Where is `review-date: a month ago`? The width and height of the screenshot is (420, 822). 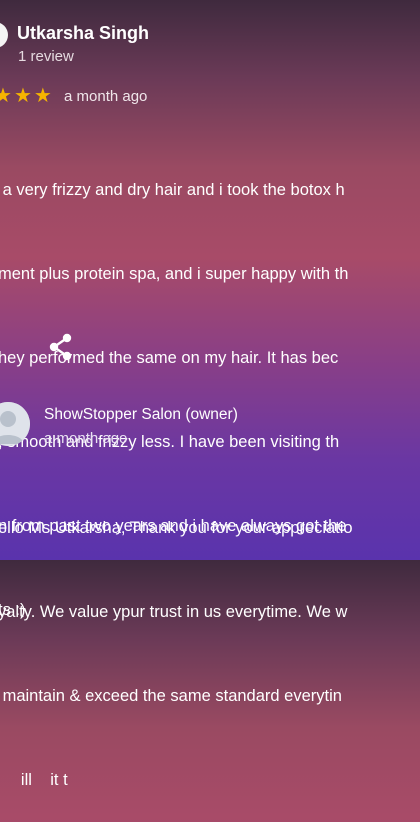 review-date: a month ago is located at coordinates (106, 96).